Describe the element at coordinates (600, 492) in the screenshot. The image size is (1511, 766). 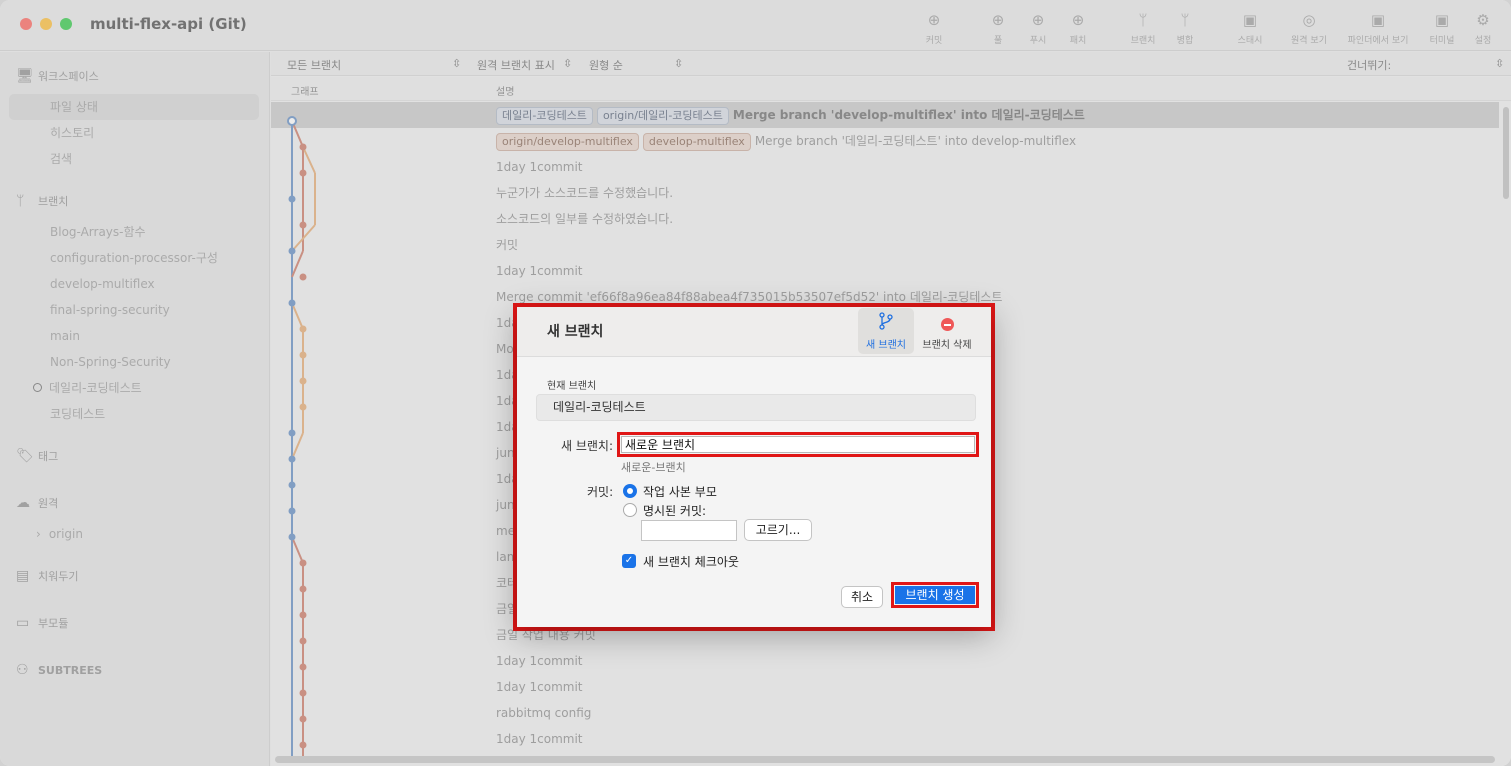
I see `commit-label: 커밋:` at that location.